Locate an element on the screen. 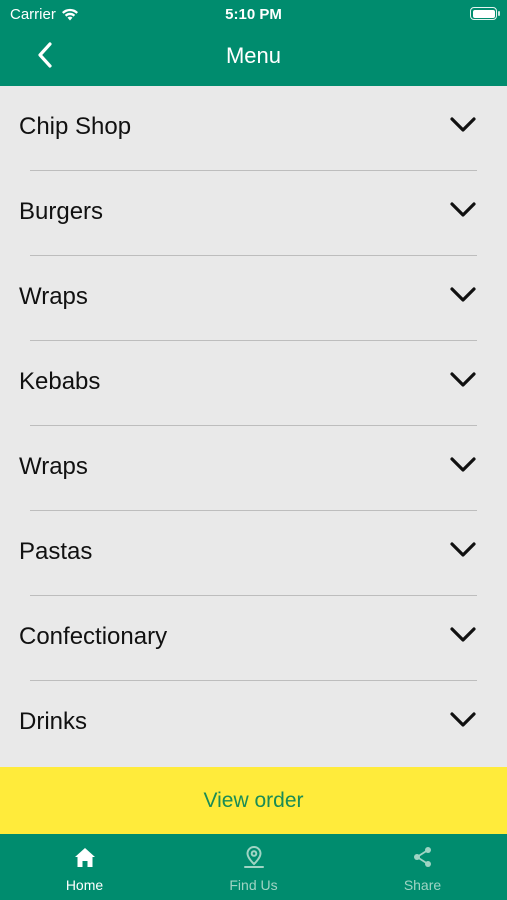 Image resolution: width=507 pixels, height=900 pixels. location-pin-icon is located at coordinates (253, 856).